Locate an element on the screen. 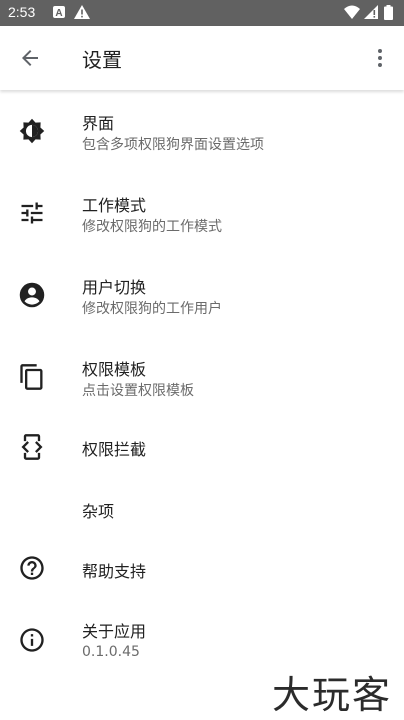 The width and height of the screenshot is (404, 720). page-title: 设置 is located at coordinates (102, 60).